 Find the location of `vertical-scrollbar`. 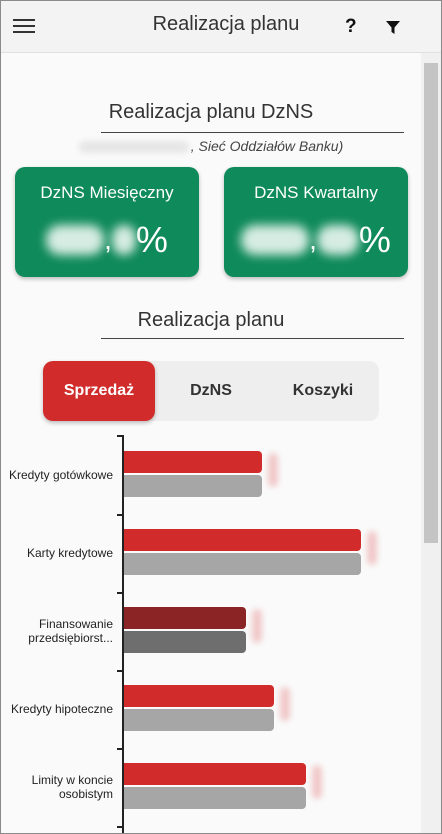

vertical-scrollbar is located at coordinates (431, 443).